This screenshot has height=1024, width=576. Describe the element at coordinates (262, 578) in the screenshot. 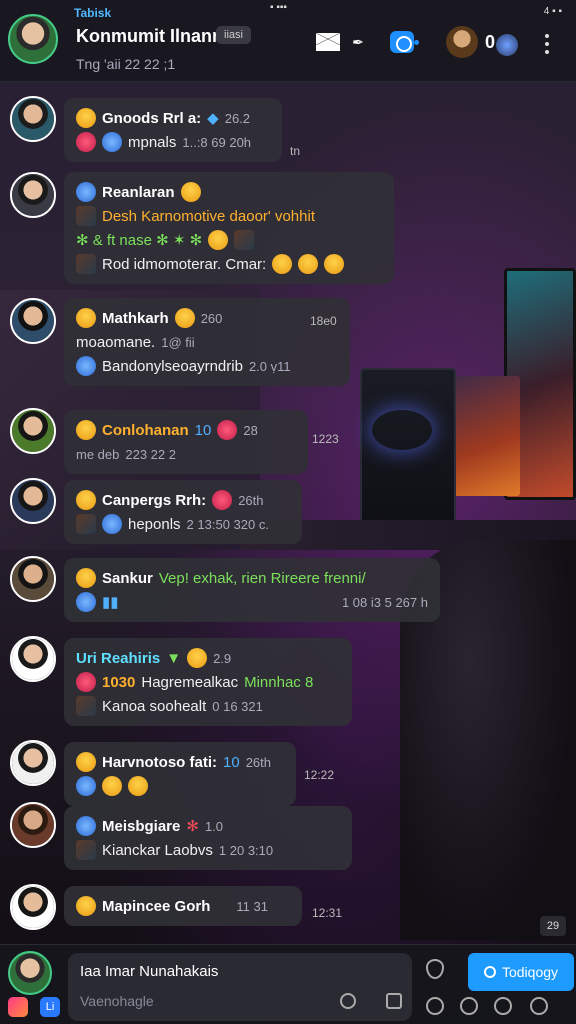

I see `message-text-green: Vep! exhak, rien Rireere frenni/` at that location.